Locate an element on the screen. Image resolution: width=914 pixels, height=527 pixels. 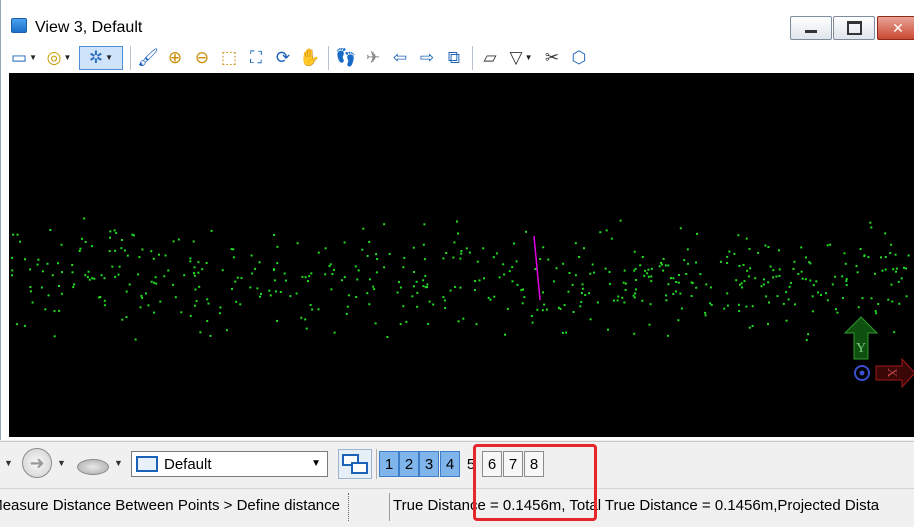
view-previous-button: ⇦ is located at coordinates (400, 58).